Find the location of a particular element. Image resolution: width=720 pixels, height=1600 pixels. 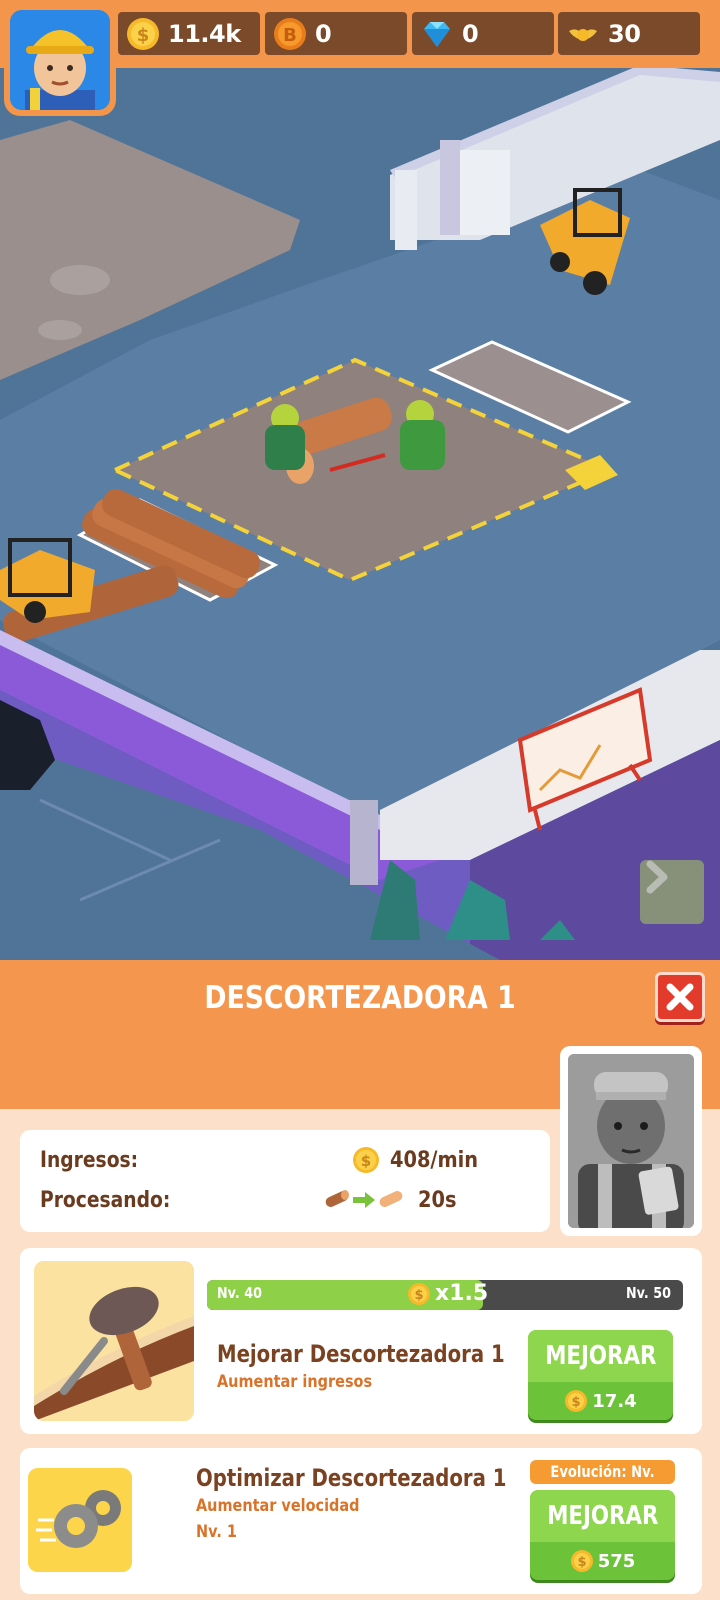

level-end-label: Nv. 50 is located at coordinates (649, 1293).